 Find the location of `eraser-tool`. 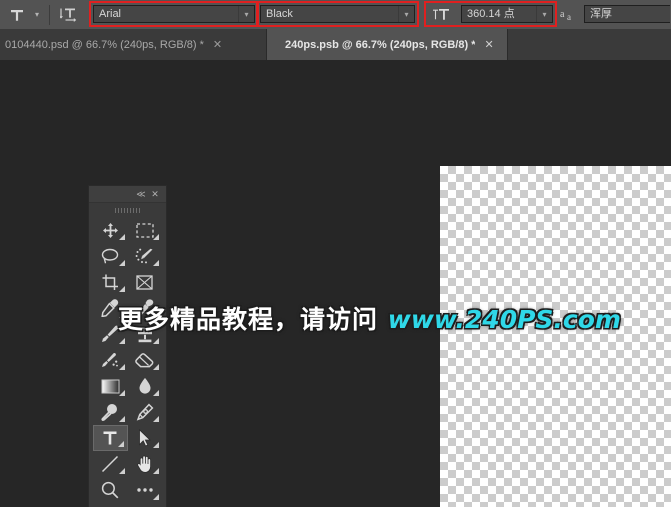

eraser-tool is located at coordinates (145, 360).